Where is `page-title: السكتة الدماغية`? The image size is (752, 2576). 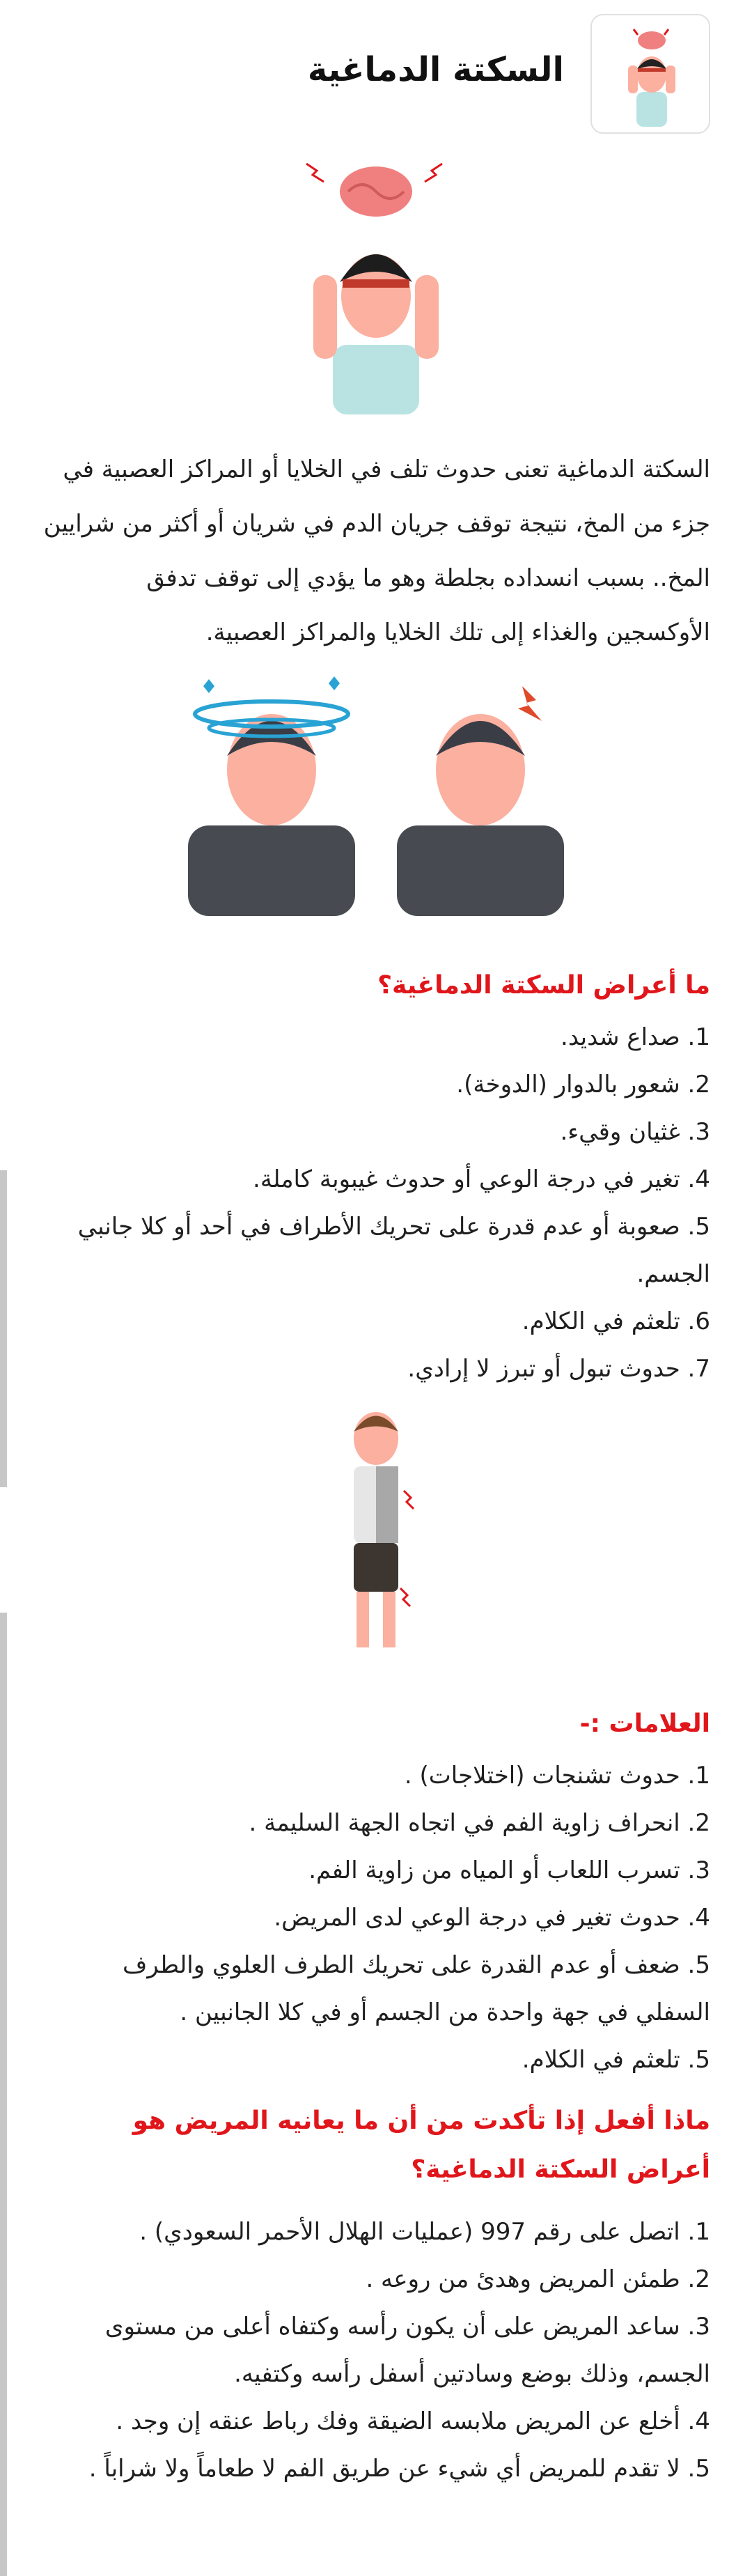 page-title: السكتة الدماغية is located at coordinates (435, 69).